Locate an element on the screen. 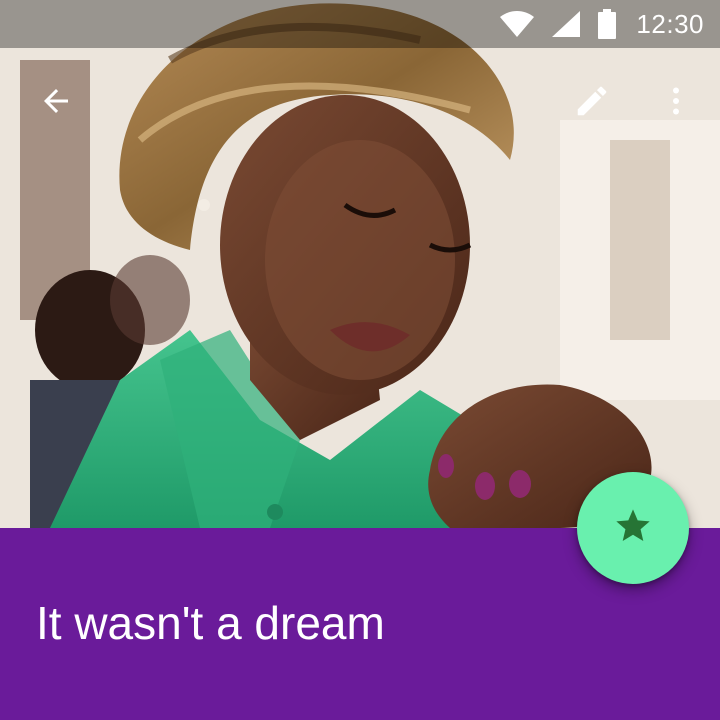 The width and height of the screenshot is (720, 720). star-icon is located at coordinates (633, 528).